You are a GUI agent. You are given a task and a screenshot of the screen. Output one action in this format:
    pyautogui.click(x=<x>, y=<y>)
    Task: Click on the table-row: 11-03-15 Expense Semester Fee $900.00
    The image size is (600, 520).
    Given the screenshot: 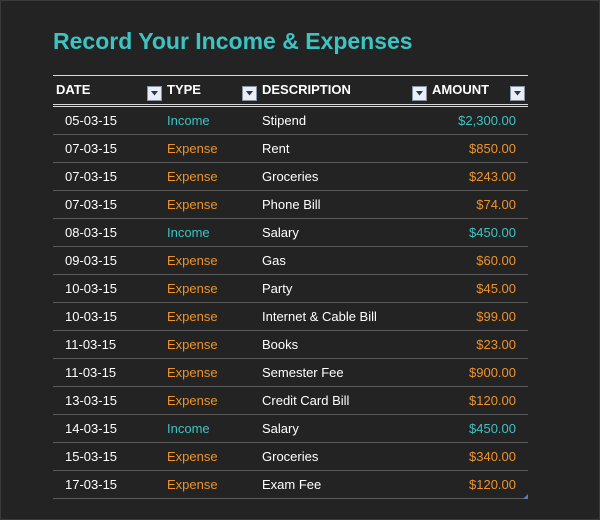 What is the action you would take?
    pyautogui.click(x=290, y=373)
    